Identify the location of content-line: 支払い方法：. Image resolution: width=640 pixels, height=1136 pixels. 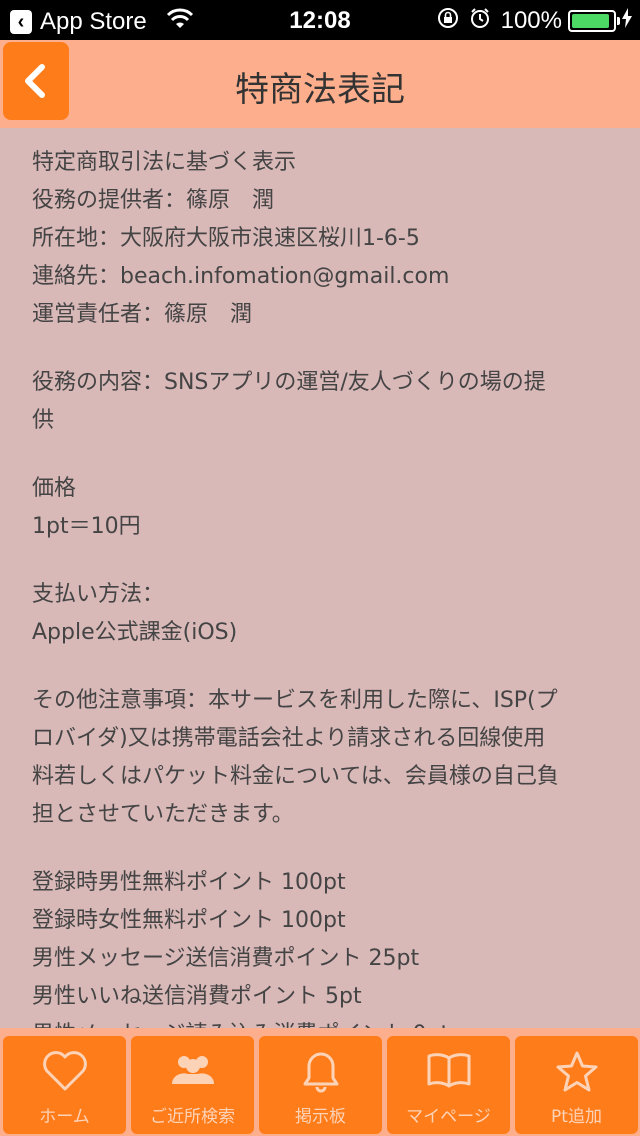
(98, 594).